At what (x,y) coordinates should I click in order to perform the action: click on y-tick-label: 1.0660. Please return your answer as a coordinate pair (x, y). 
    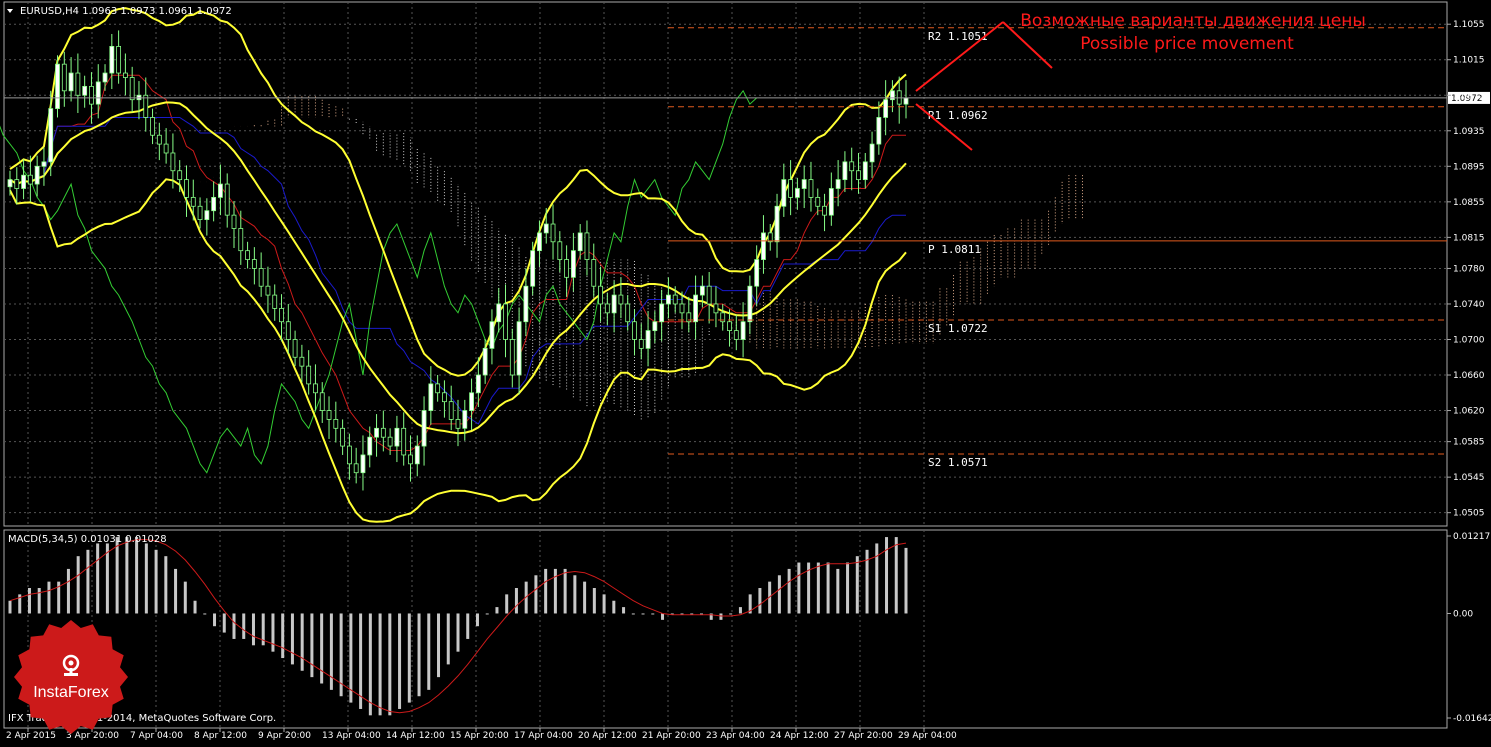
    Looking at the image, I should click on (1469, 376).